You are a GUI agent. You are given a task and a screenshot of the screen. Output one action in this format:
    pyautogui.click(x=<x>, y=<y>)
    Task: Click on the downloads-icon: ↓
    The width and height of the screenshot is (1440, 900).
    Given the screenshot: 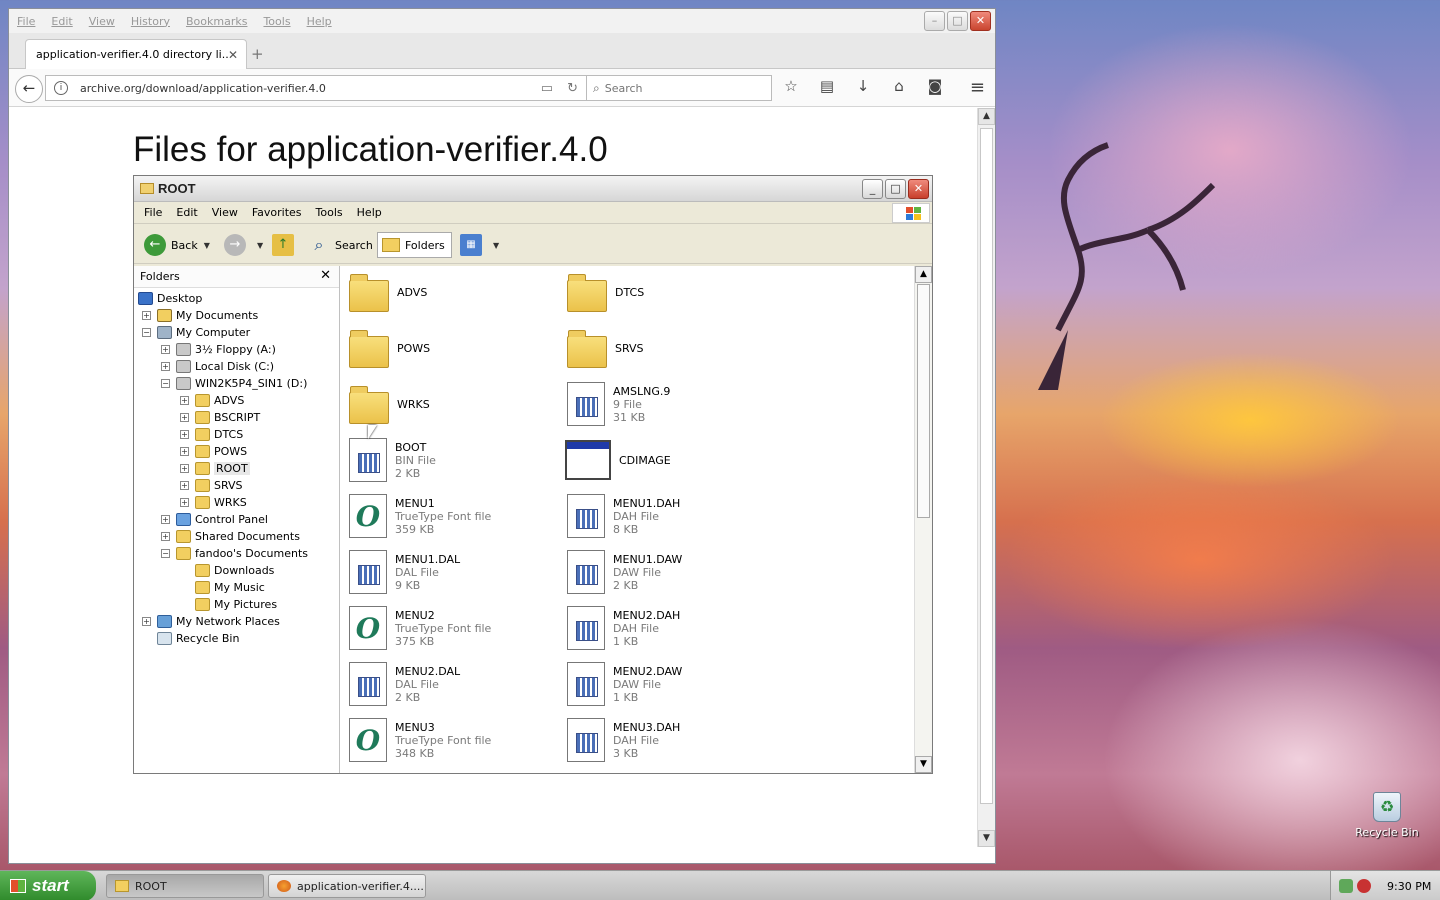 What is the action you would take?
    pyautogui.click(x=863, y=86)
    